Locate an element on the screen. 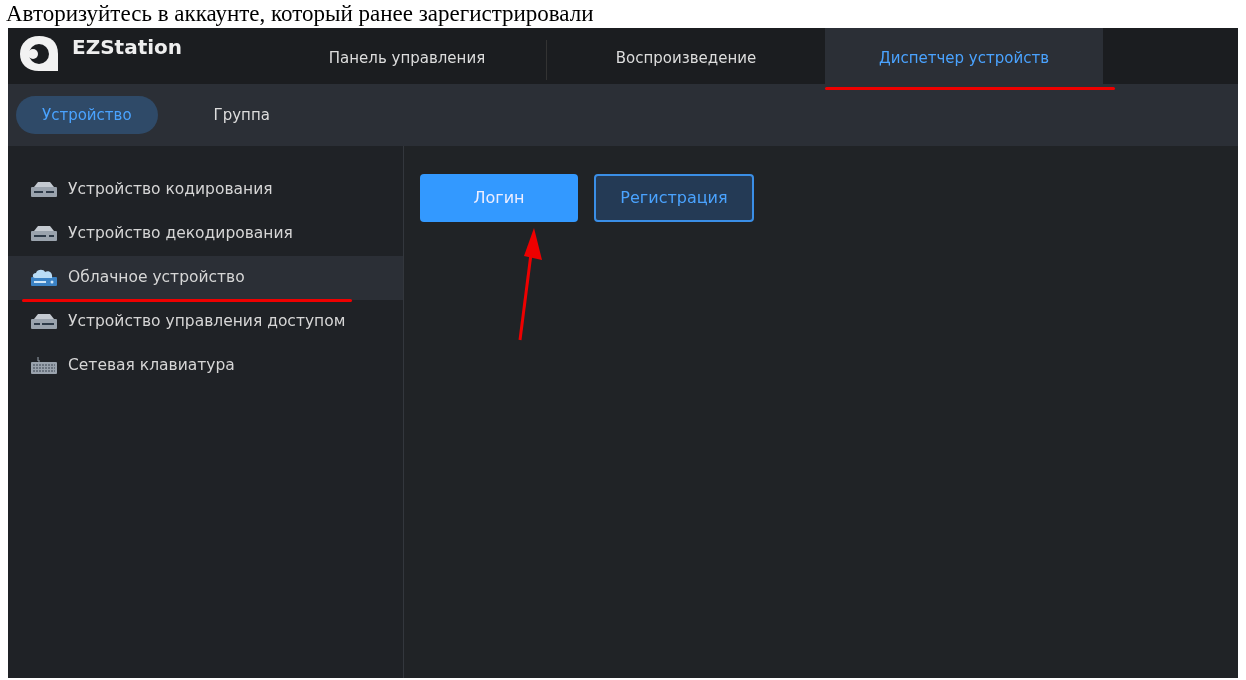 The width and height of the screenshot is (1246, 680). sidebar-item-label: Облачное устройство is located at coordinates (156, 278).